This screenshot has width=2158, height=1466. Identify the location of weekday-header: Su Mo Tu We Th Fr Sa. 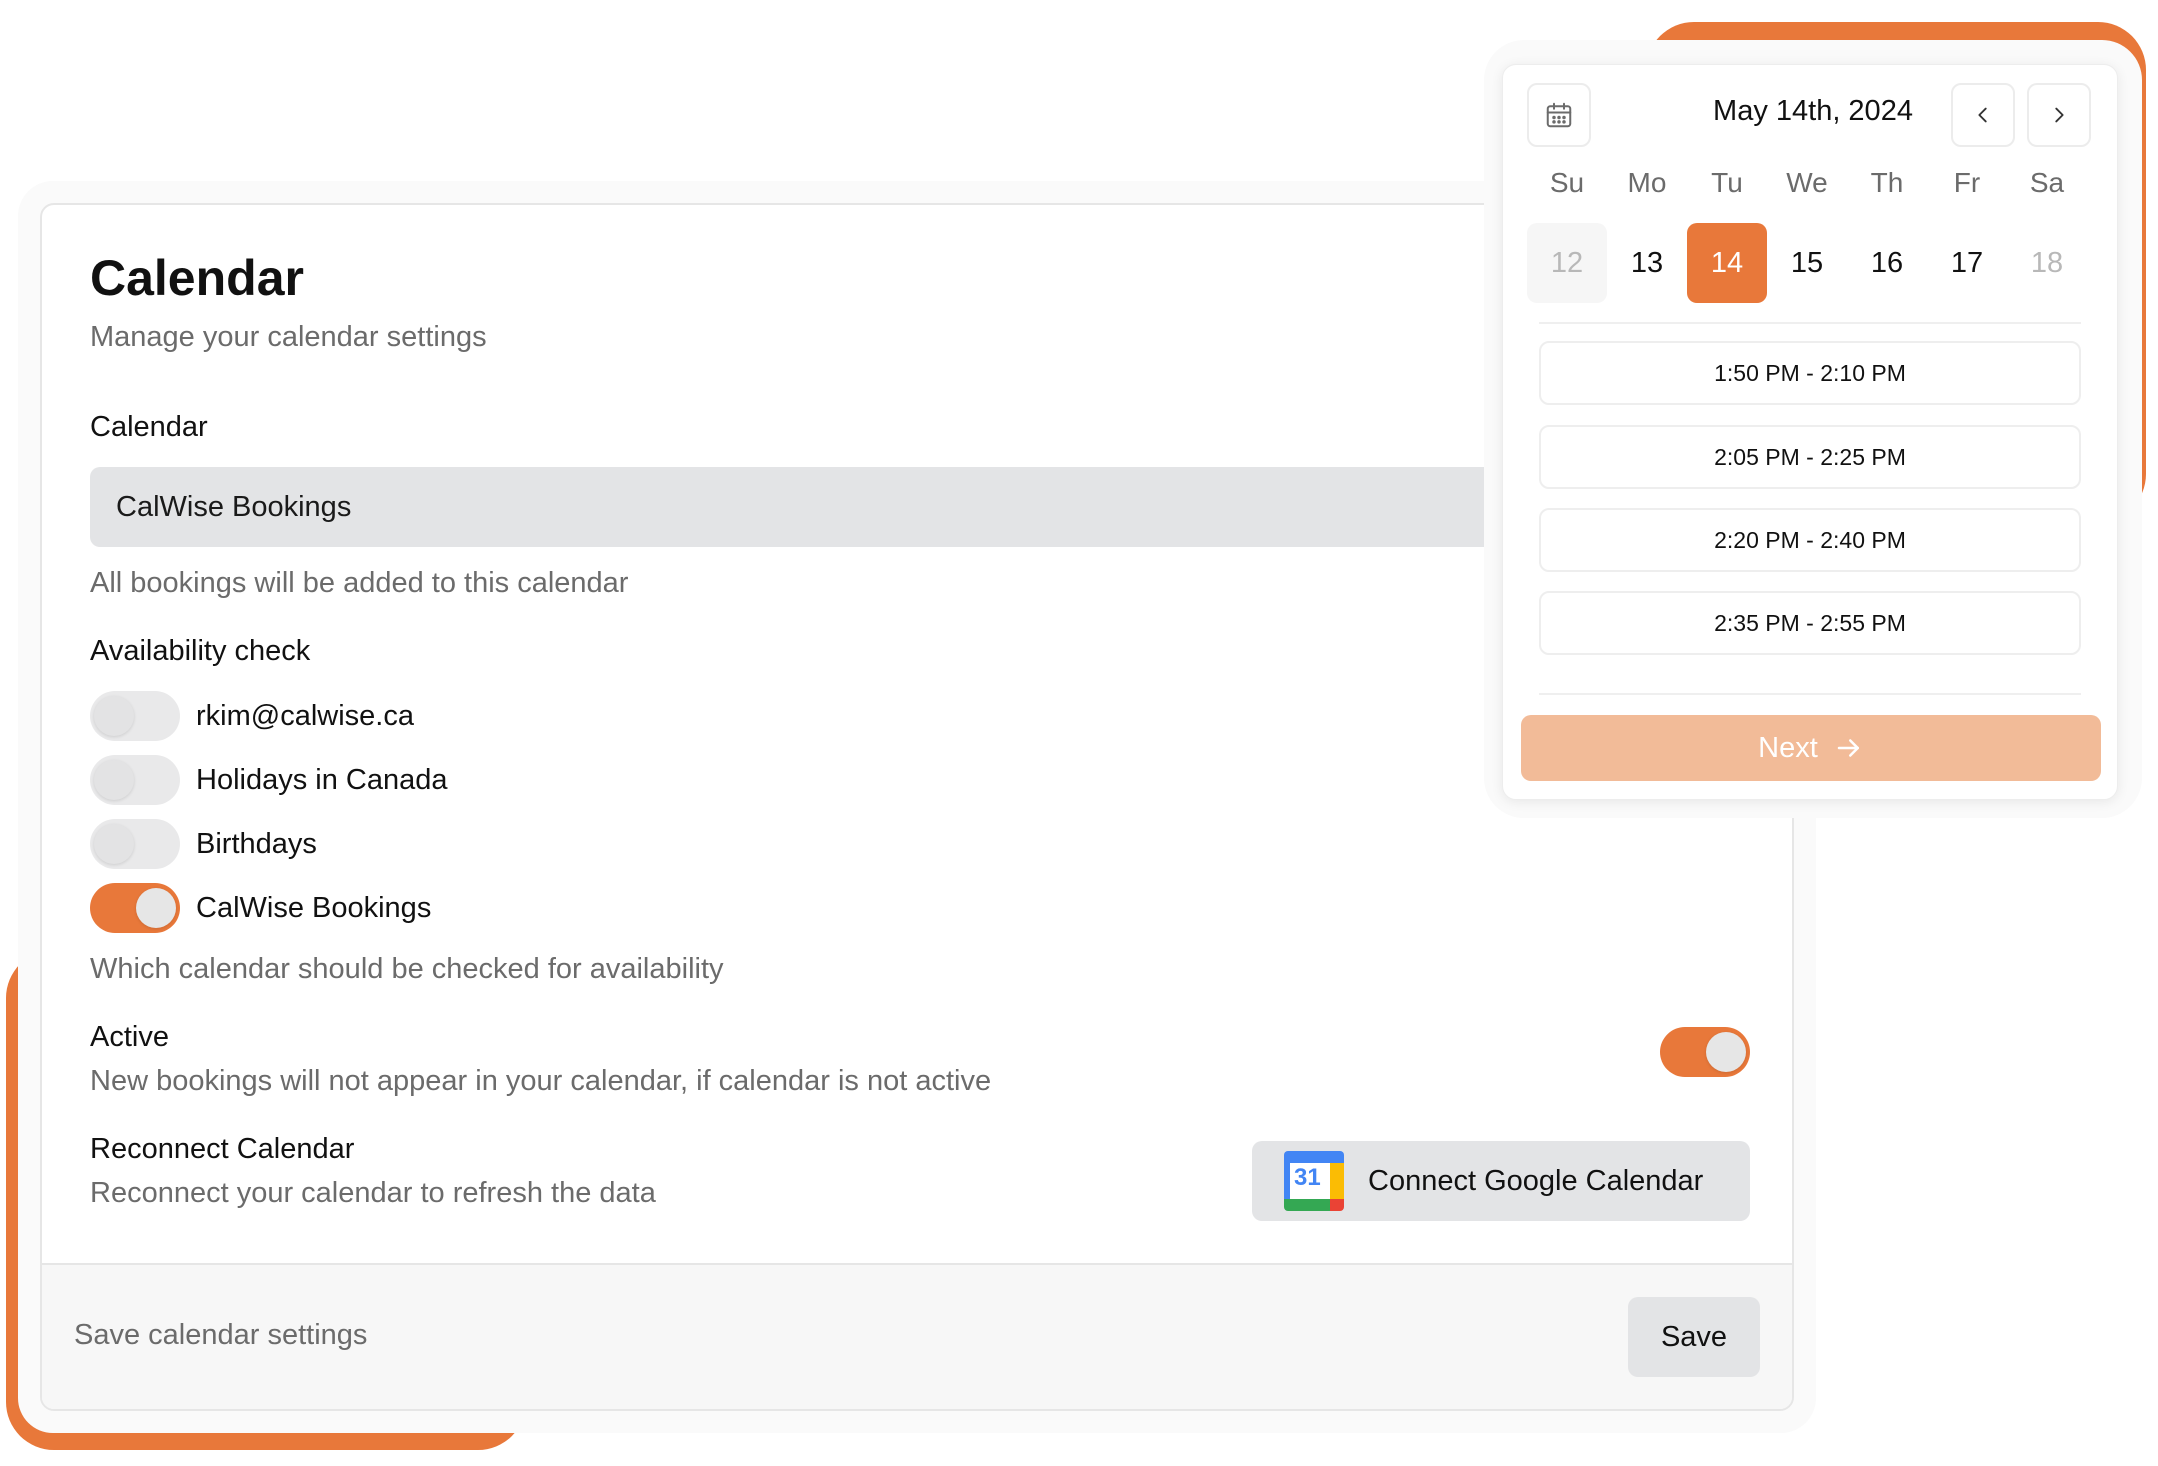
(1807, 183).